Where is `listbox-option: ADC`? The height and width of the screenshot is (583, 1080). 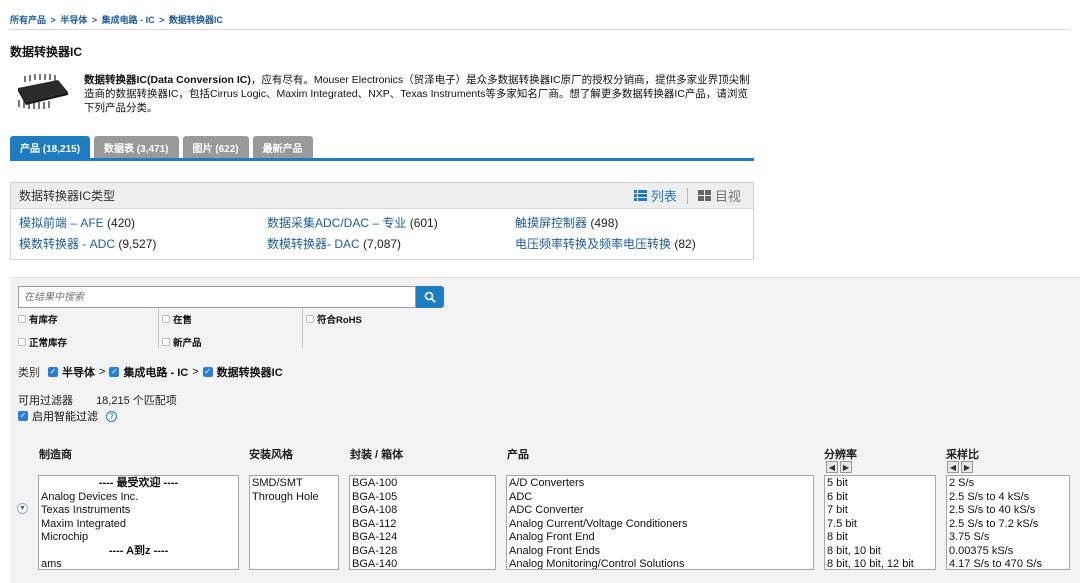 listbox-option: ADC is located at coordinates (660, 498).